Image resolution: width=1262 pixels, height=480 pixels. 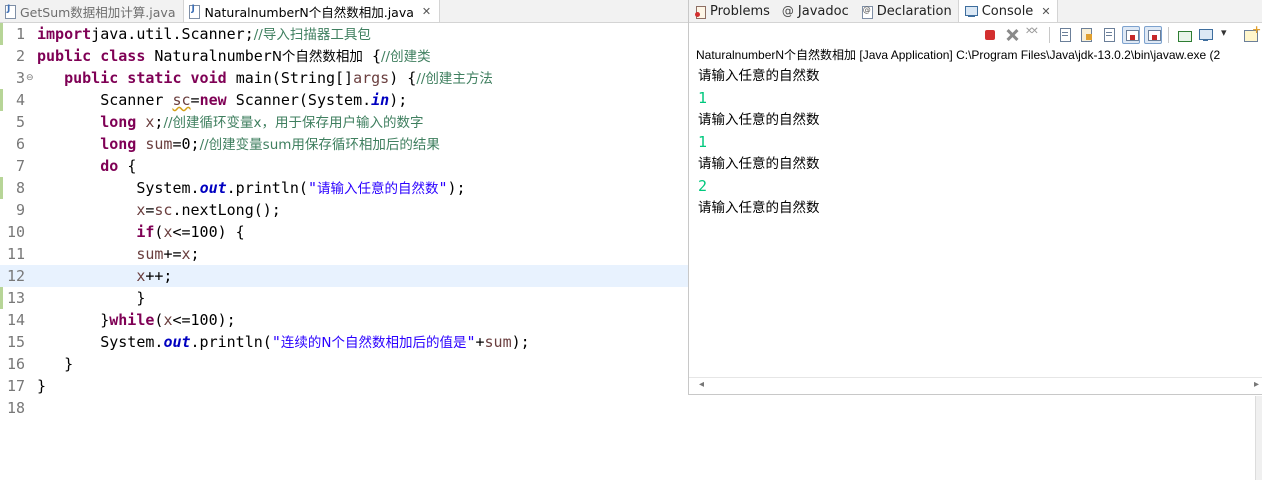 What do you see at coordinates (344, 364) in the screenshot?
I see `code-line: 16 }` at bounding box center [344, 364].